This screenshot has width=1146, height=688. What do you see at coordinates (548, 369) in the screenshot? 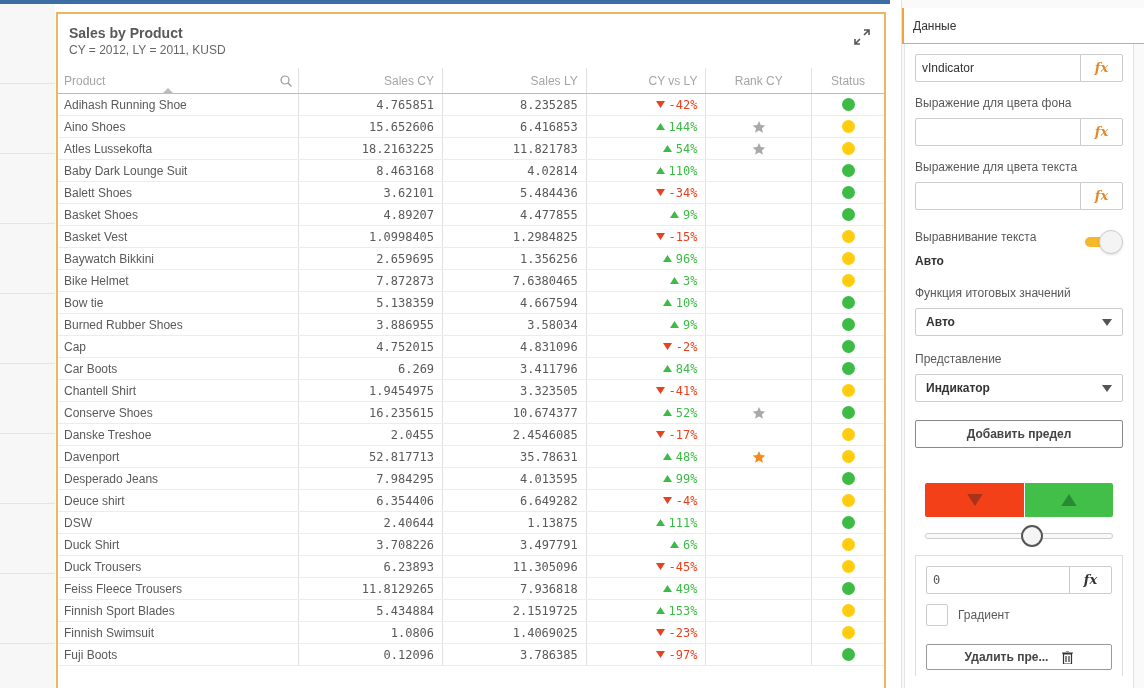
I see `table-cell-text: 3.411796` at bounding box center [548, 369].